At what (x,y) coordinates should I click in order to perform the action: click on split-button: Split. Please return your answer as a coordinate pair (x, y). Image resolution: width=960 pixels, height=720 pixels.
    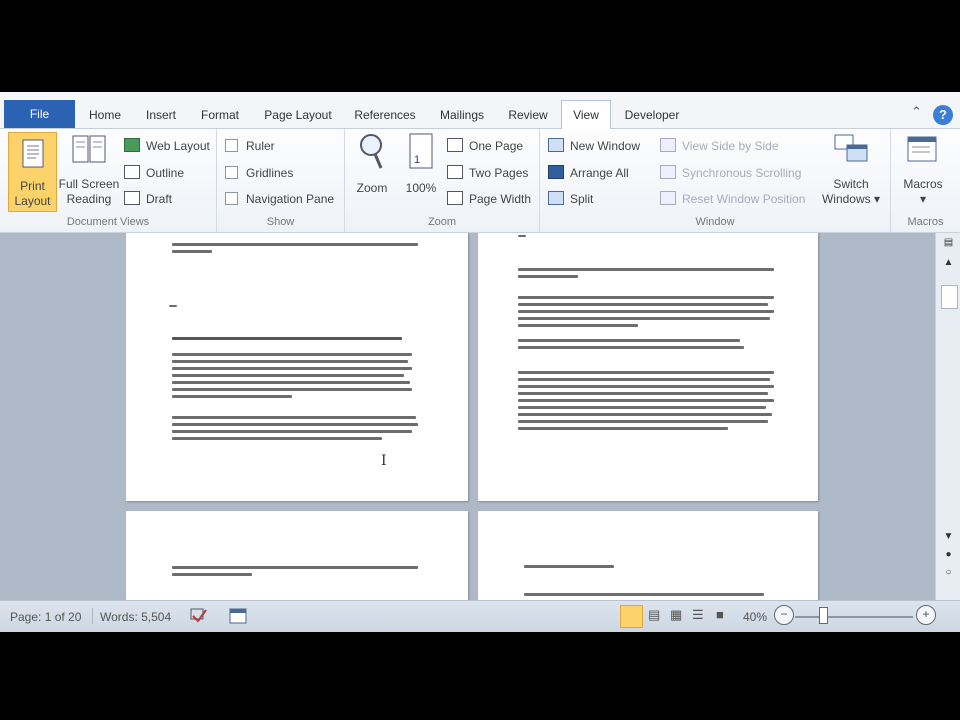
    Looking at the image, I should click on (570, 199).